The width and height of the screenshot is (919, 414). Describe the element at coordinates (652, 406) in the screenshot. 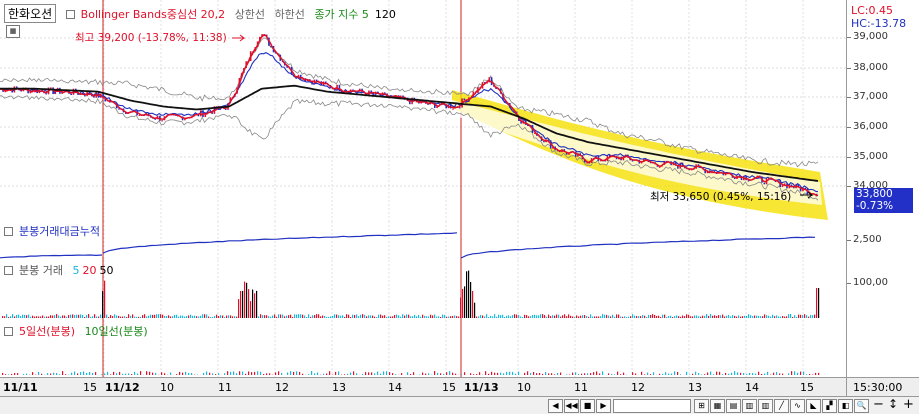

I see `scroll-track` at that location.